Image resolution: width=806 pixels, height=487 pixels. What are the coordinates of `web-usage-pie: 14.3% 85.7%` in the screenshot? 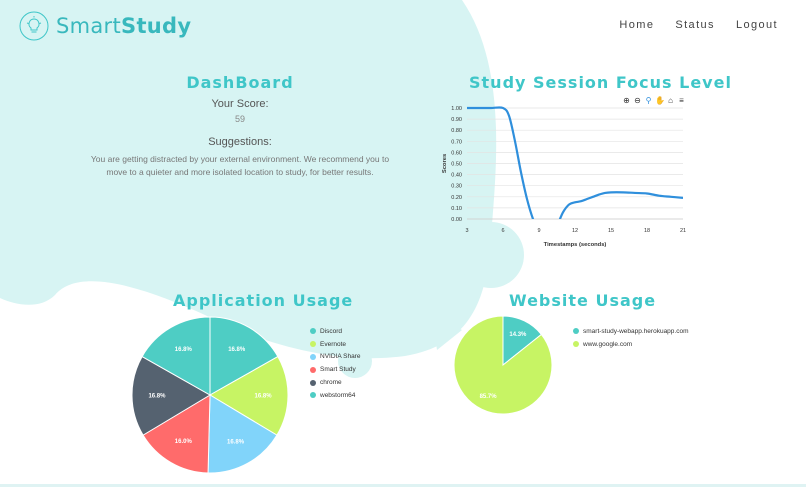 It's located at (503, 365).